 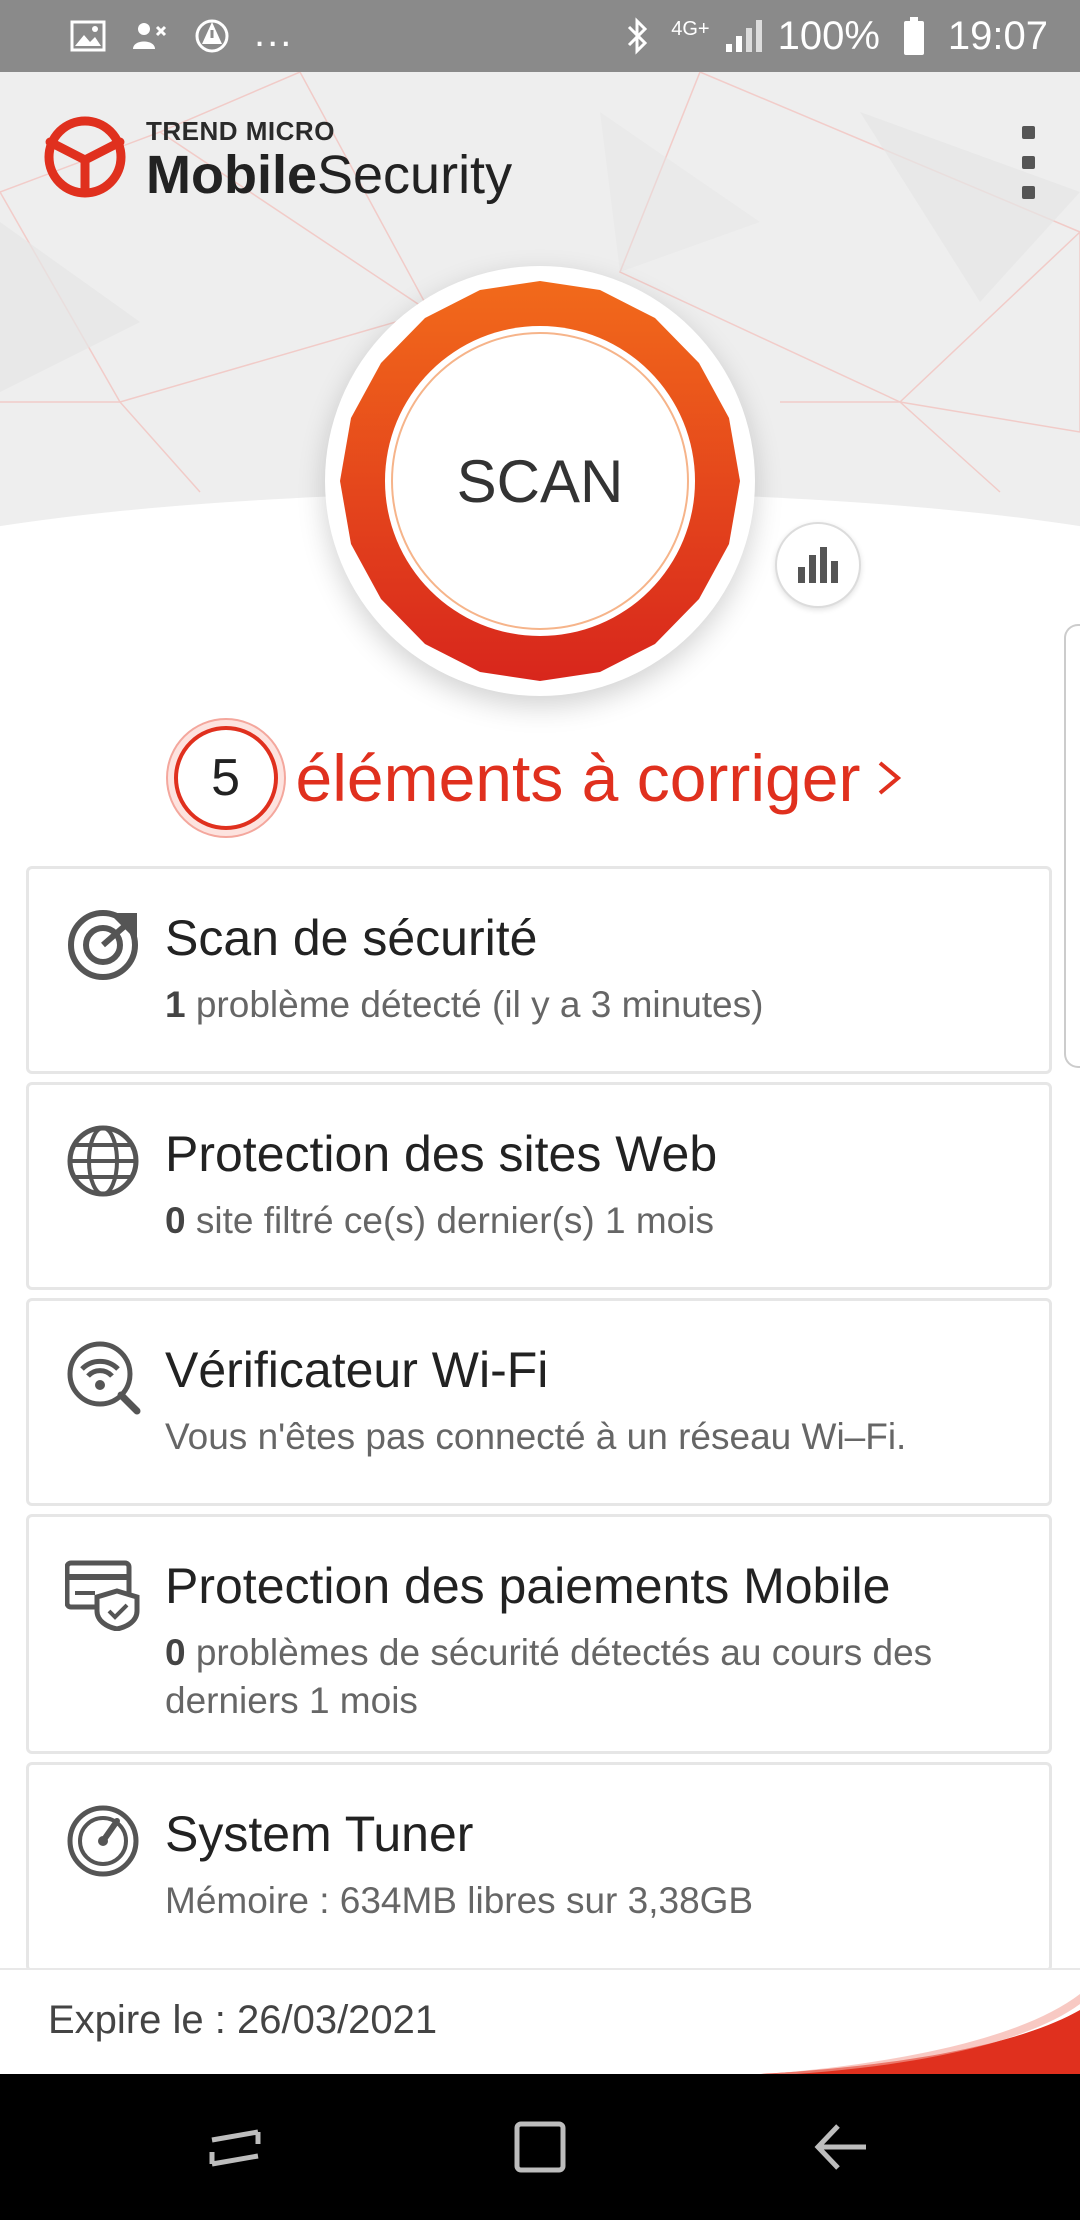 What do you see at coordinates (890, 778) in the screenshot?
I see `chevron-right-icon` at bounding box center [890, 778].